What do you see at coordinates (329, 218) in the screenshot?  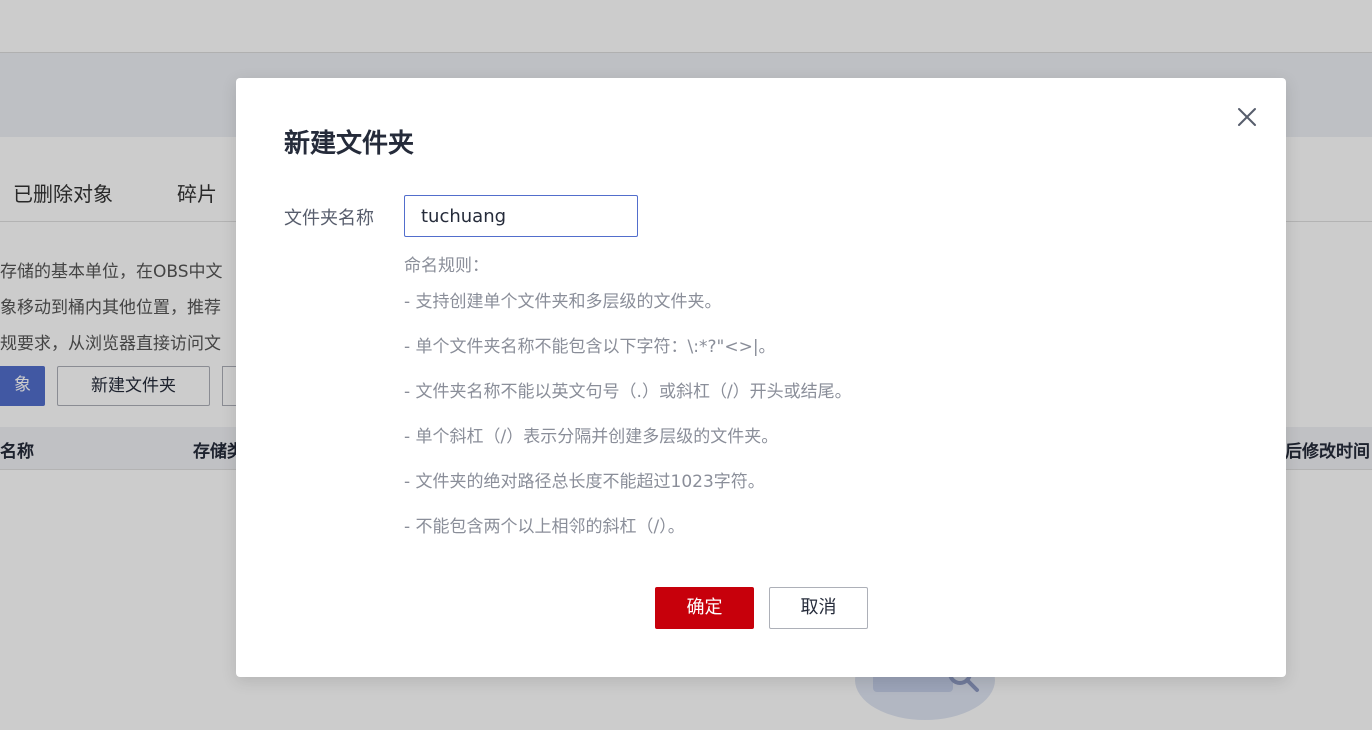 I see `folder-name-label: 文件夹名称` at bounding box center [329, 218].